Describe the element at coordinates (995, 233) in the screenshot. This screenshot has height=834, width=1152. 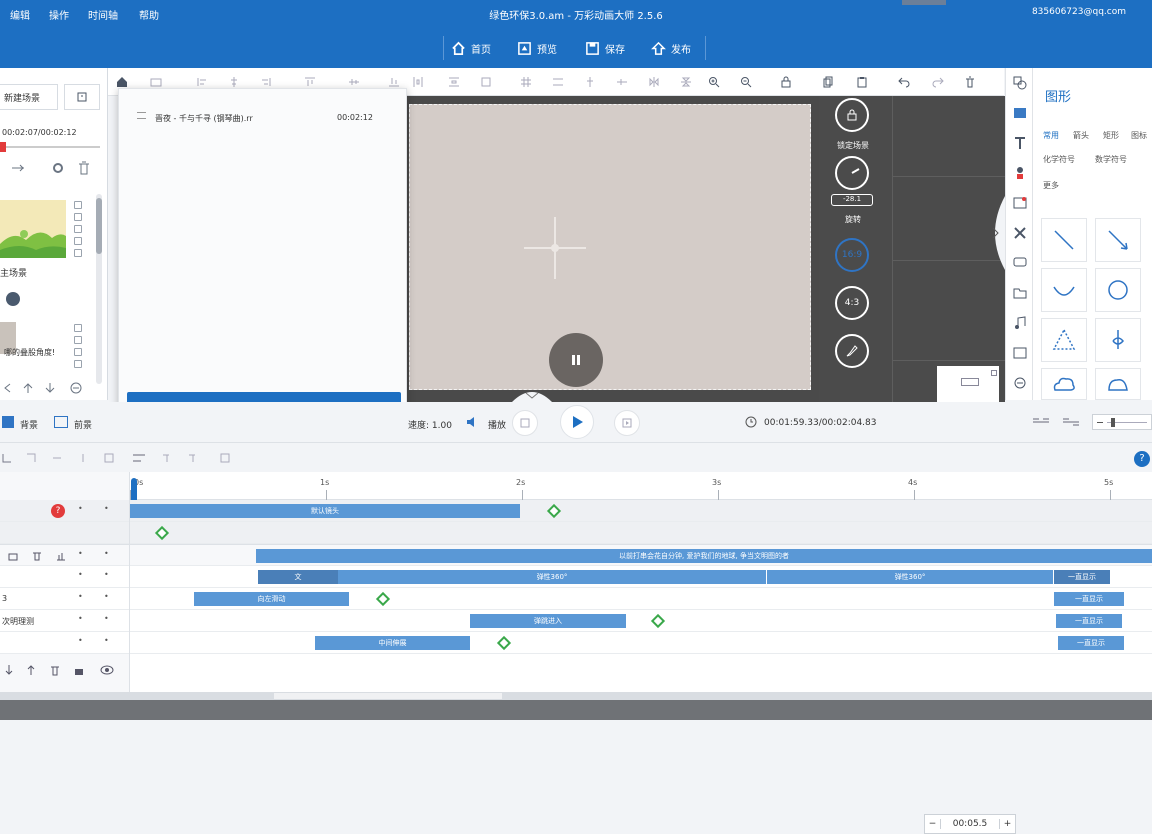
I see `expand-panel-icon` at that location.